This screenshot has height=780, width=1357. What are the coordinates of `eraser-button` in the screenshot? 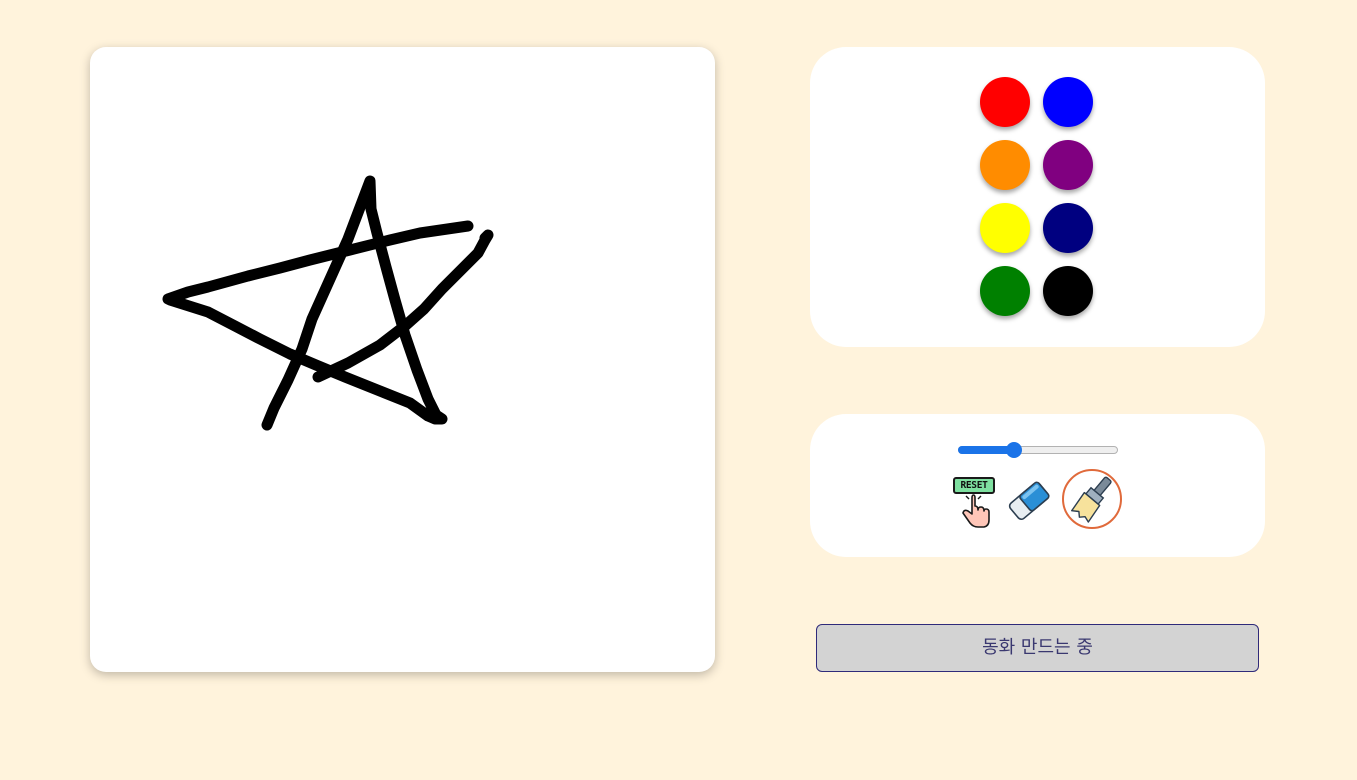 It's located at (1029, 501).